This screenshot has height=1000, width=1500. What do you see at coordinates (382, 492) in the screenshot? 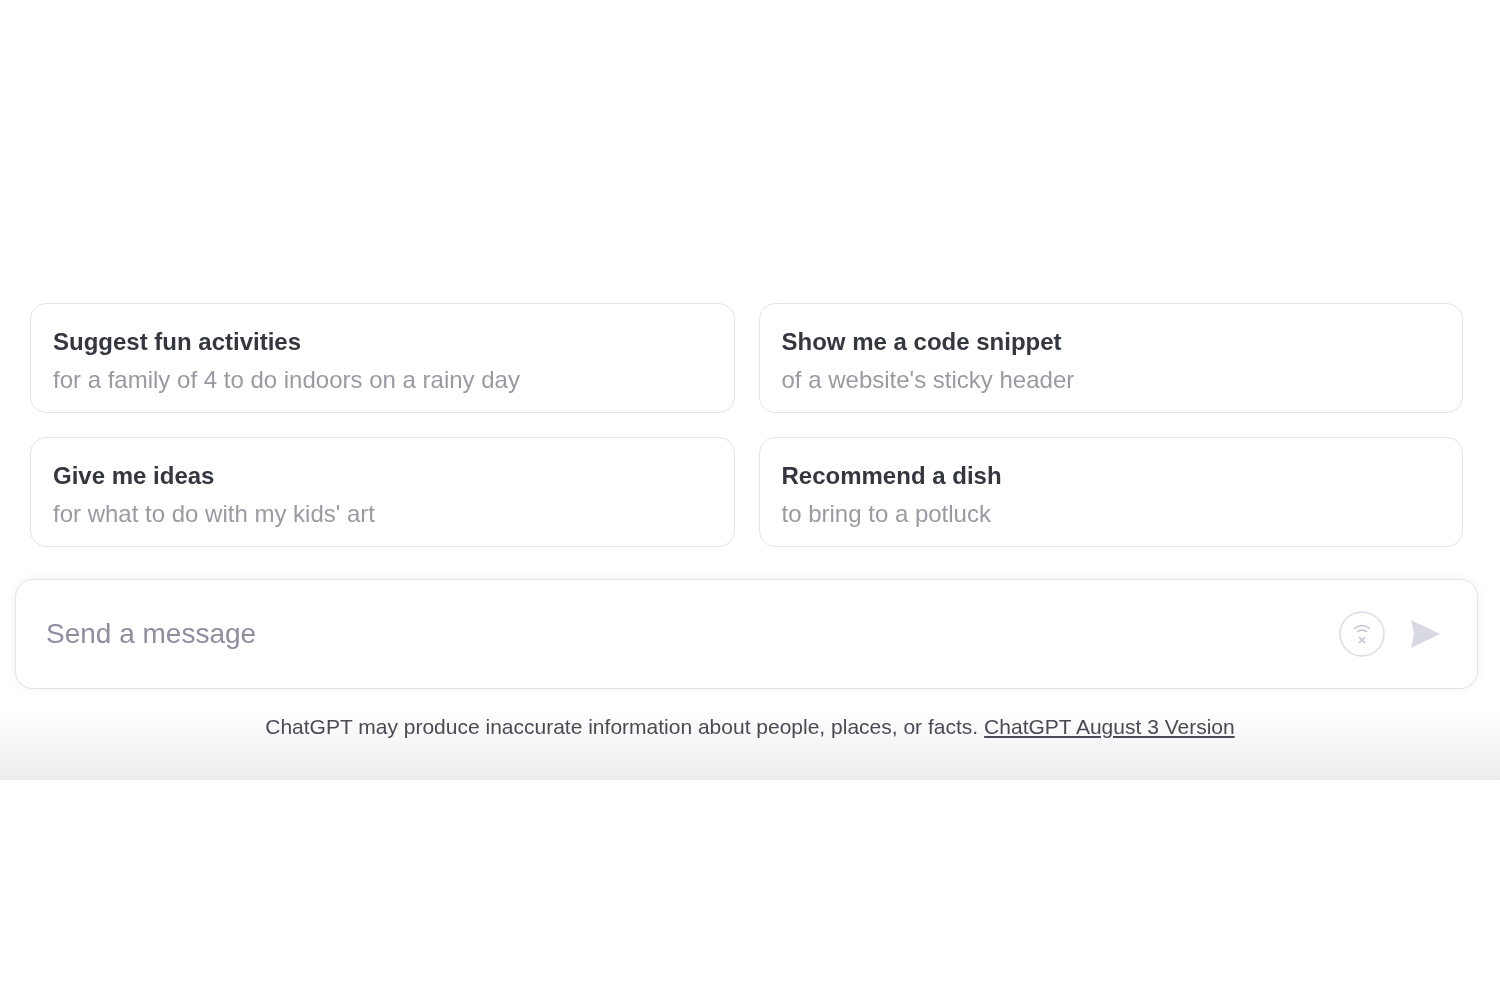
I see `suggestion-card: Give me ideas for what to do with my kids' art` at bounding box center [382, 492].